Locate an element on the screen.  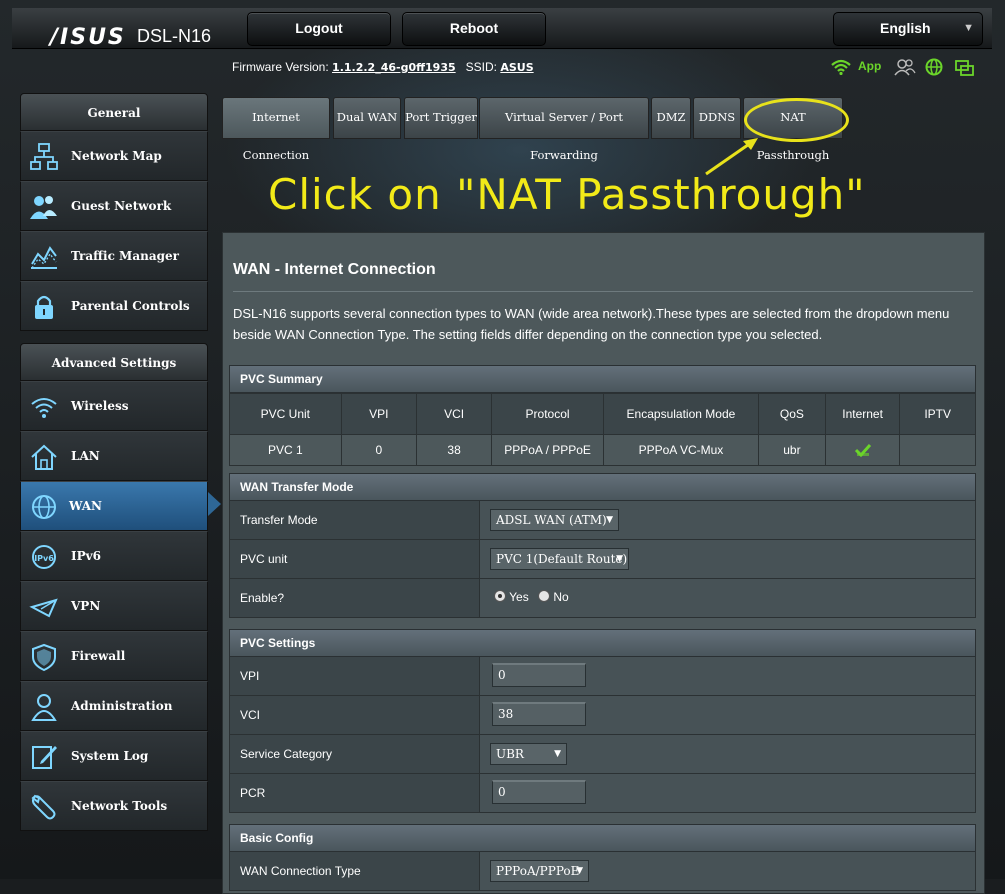
transfer-mode-select: ADSL WAN (ATM) ▼ is located at coordinates (554, 520).